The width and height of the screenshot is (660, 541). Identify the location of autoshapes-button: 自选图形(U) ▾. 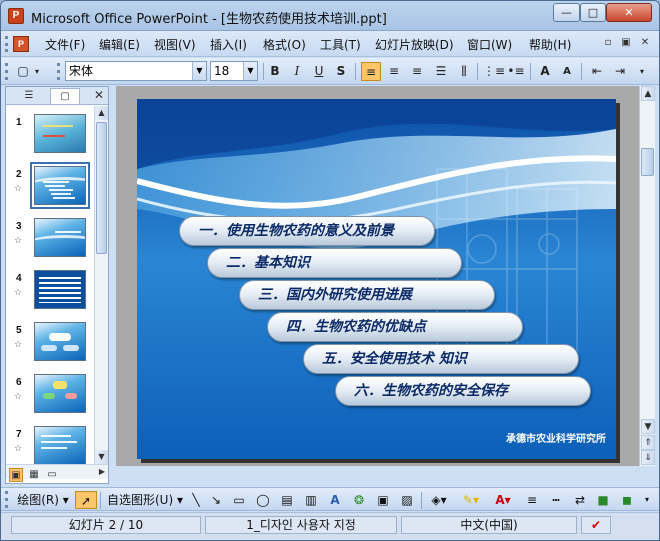
(145, 500).